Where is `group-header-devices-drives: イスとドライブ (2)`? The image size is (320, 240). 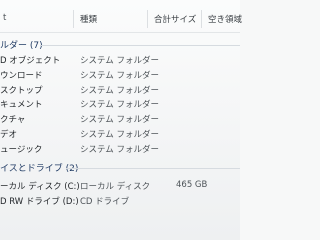
group-header-devices-drives: イスとドライブ (2) is located at coordinates (120, 168).